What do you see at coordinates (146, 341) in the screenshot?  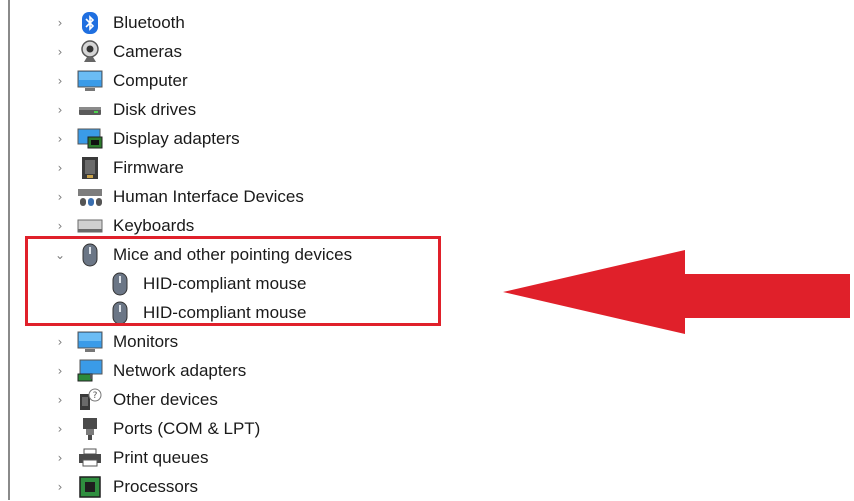 I see `tree-item-label: Monitors` at bounding box center [146, 341].